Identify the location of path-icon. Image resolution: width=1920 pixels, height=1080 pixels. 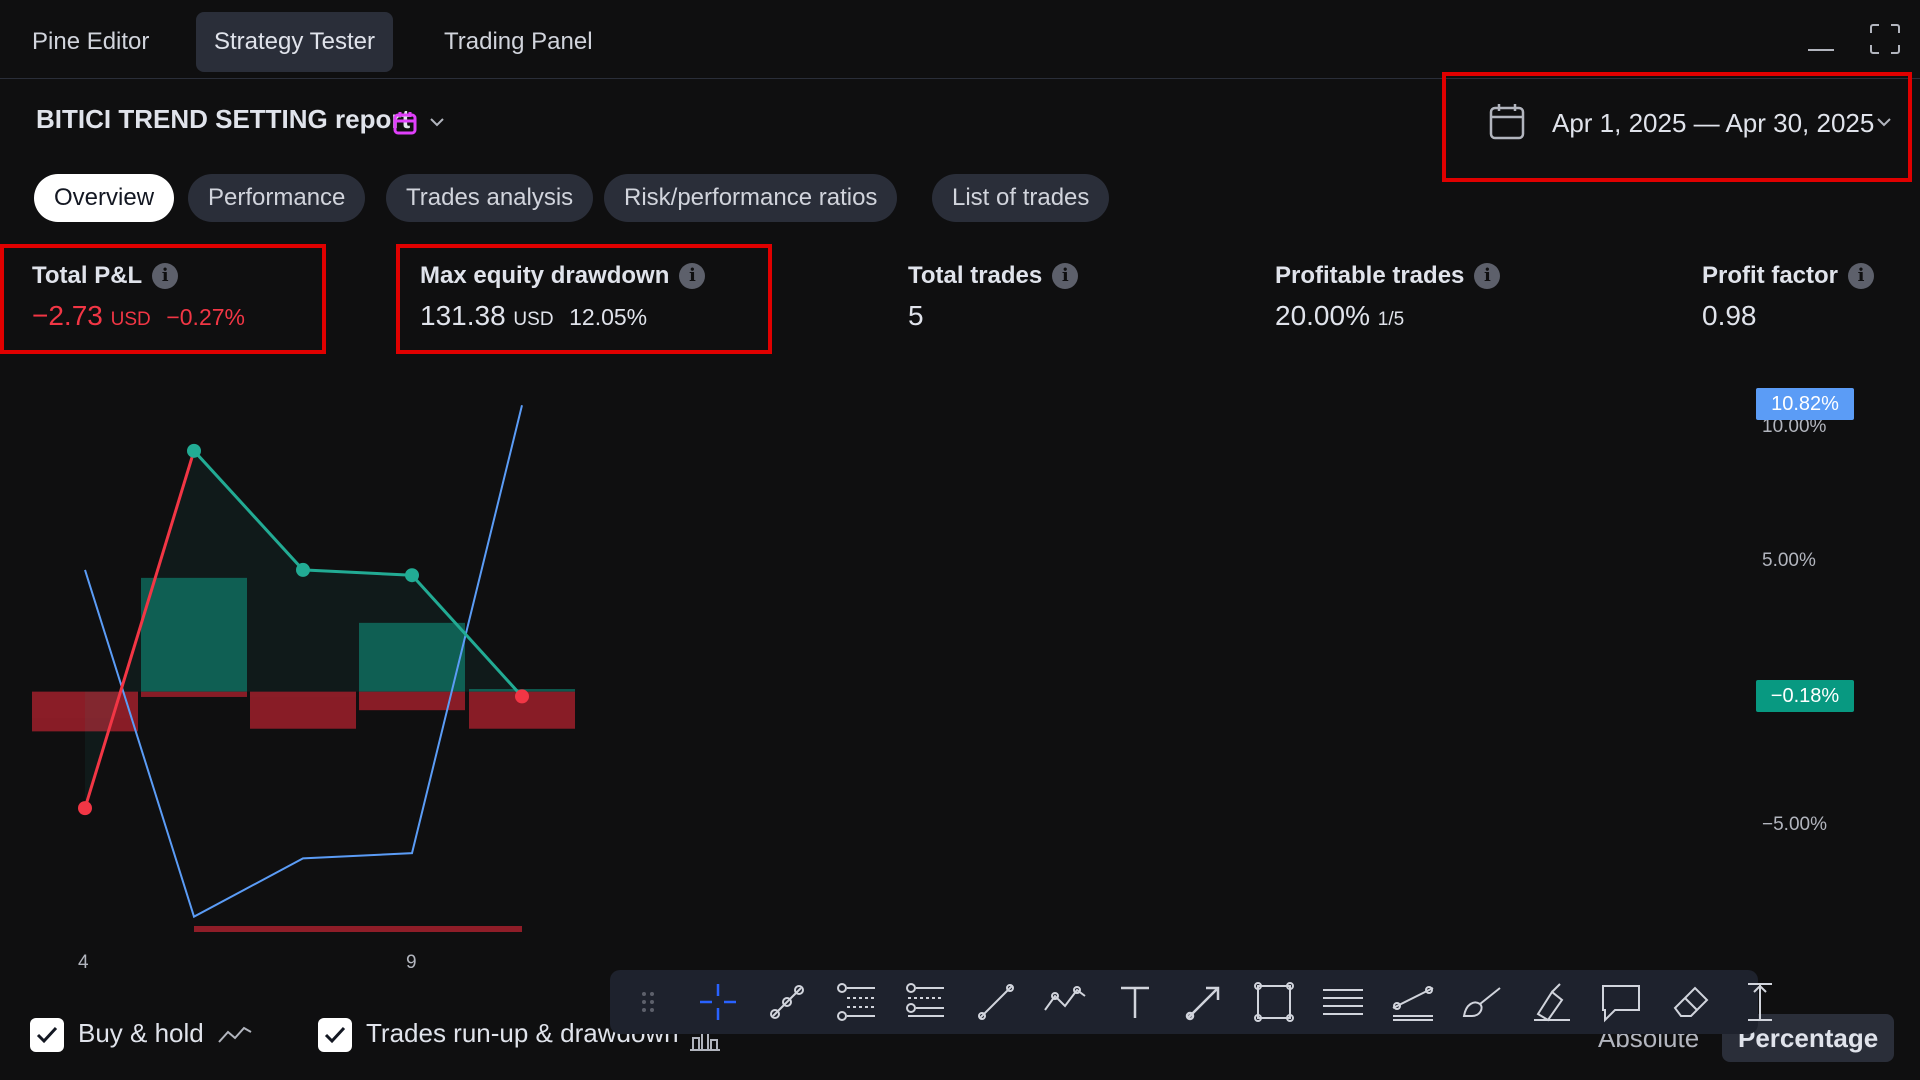
(1065, 1002).